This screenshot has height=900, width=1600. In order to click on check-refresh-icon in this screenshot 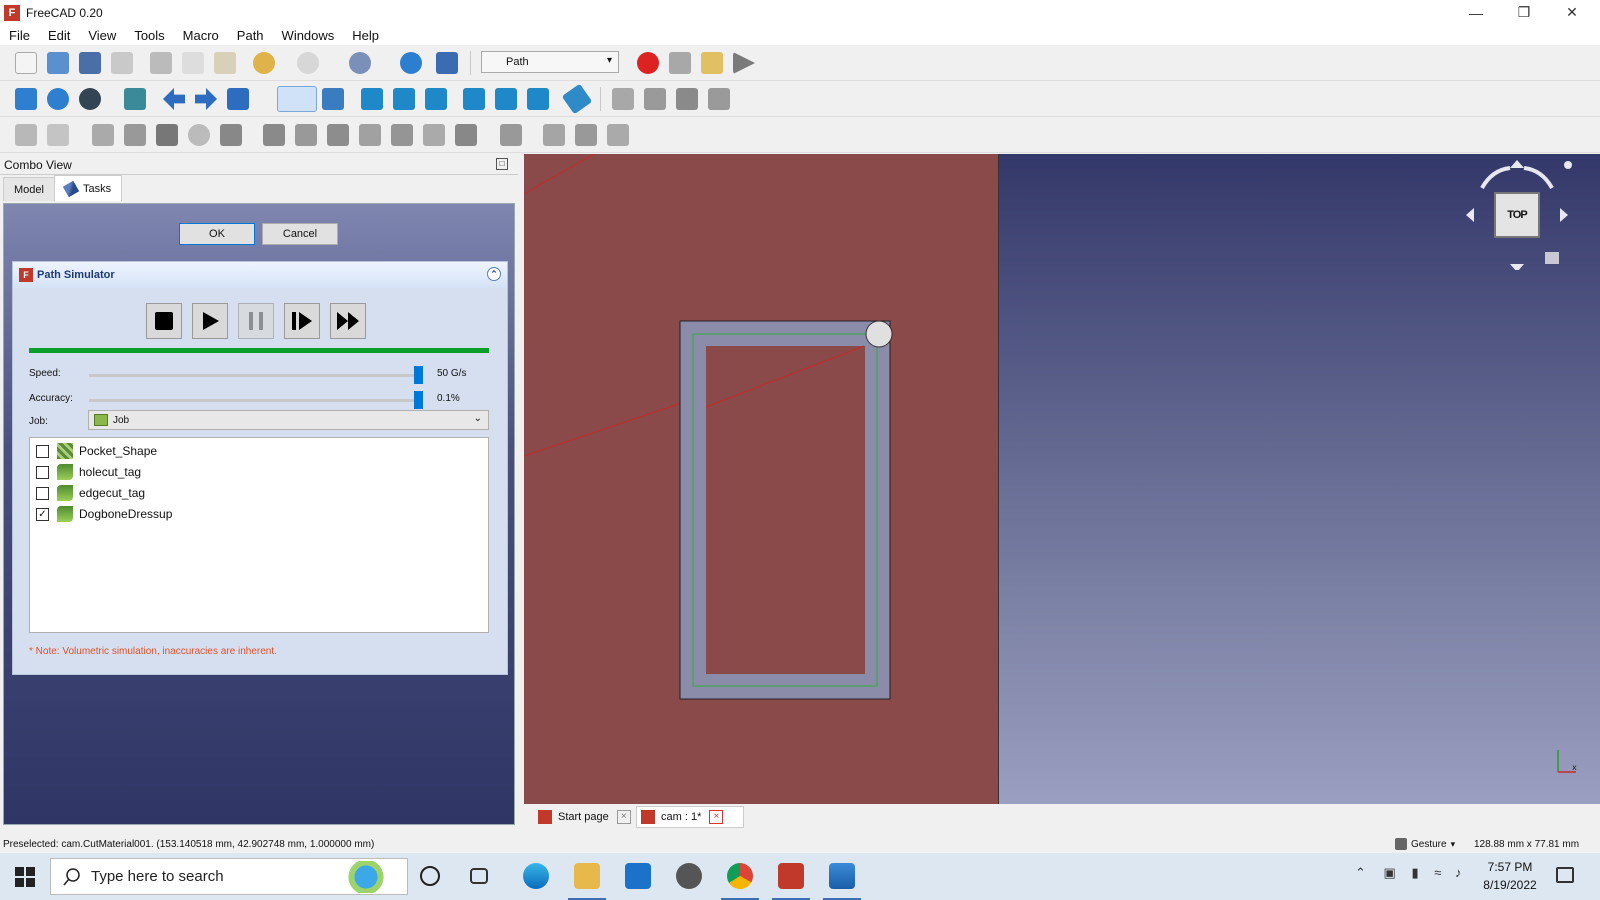, I will do `click(360, 63)`.